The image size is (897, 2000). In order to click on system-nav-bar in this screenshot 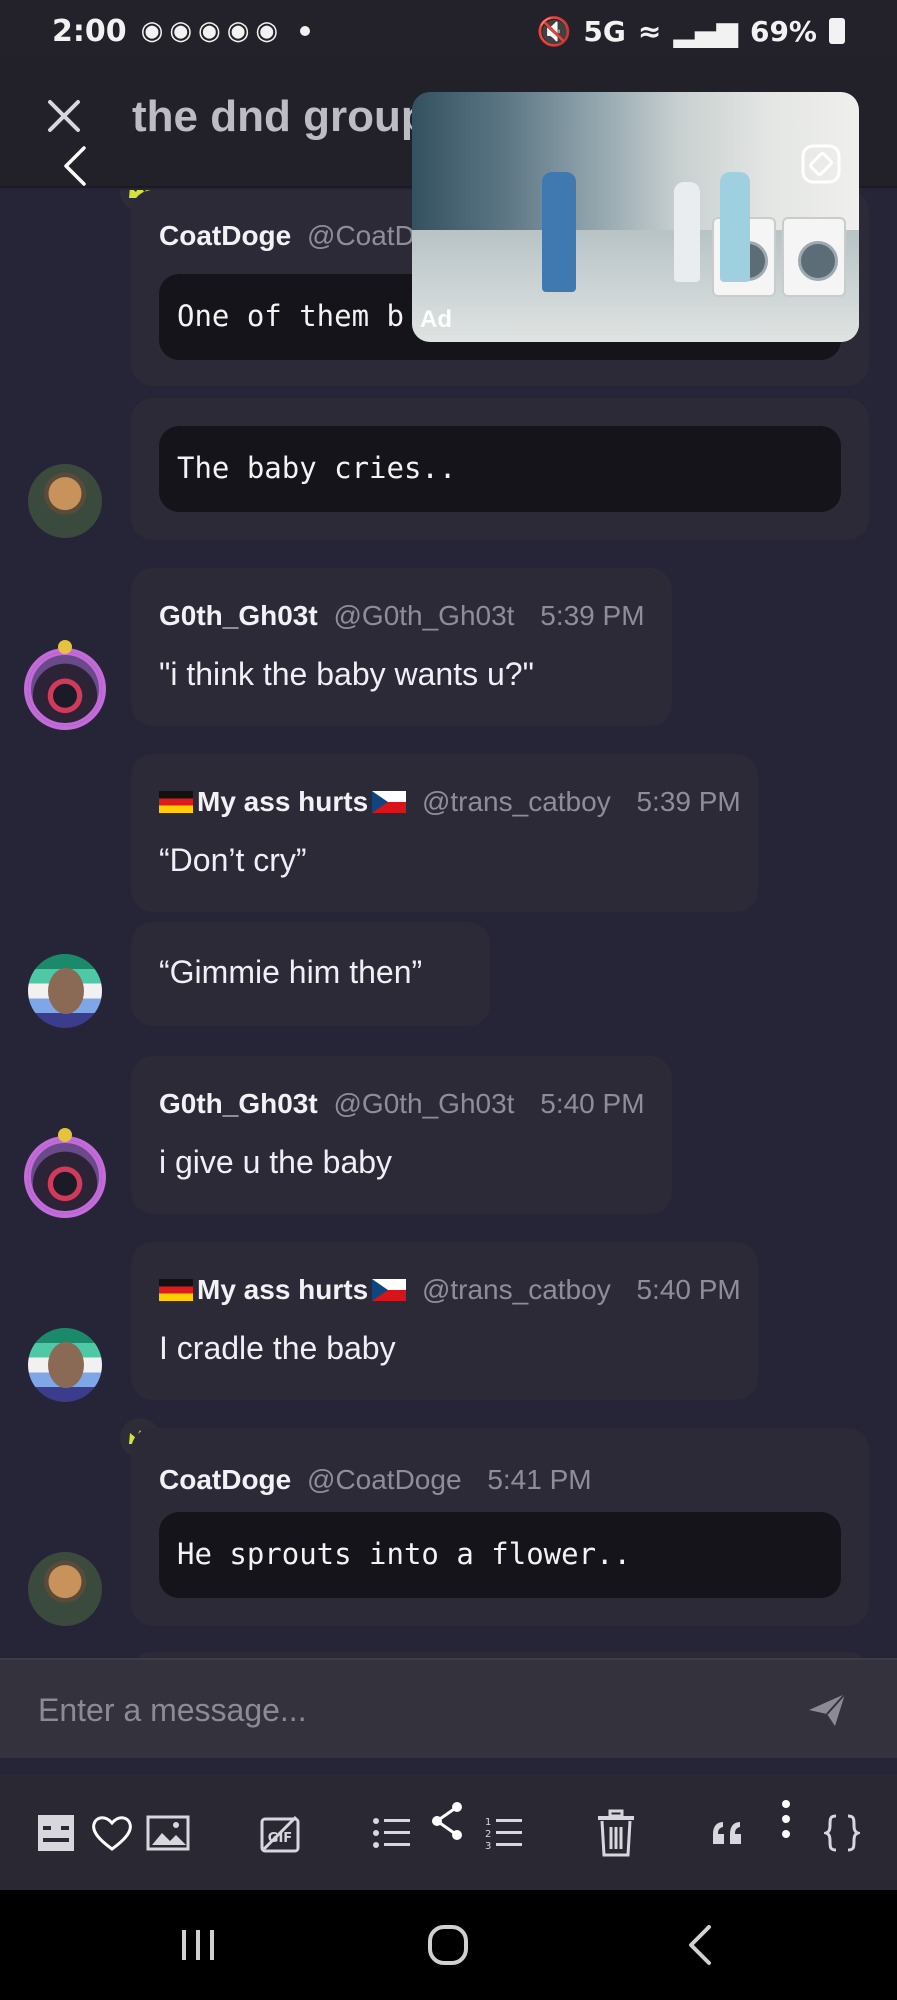, I will do `click(448, 1945)`.